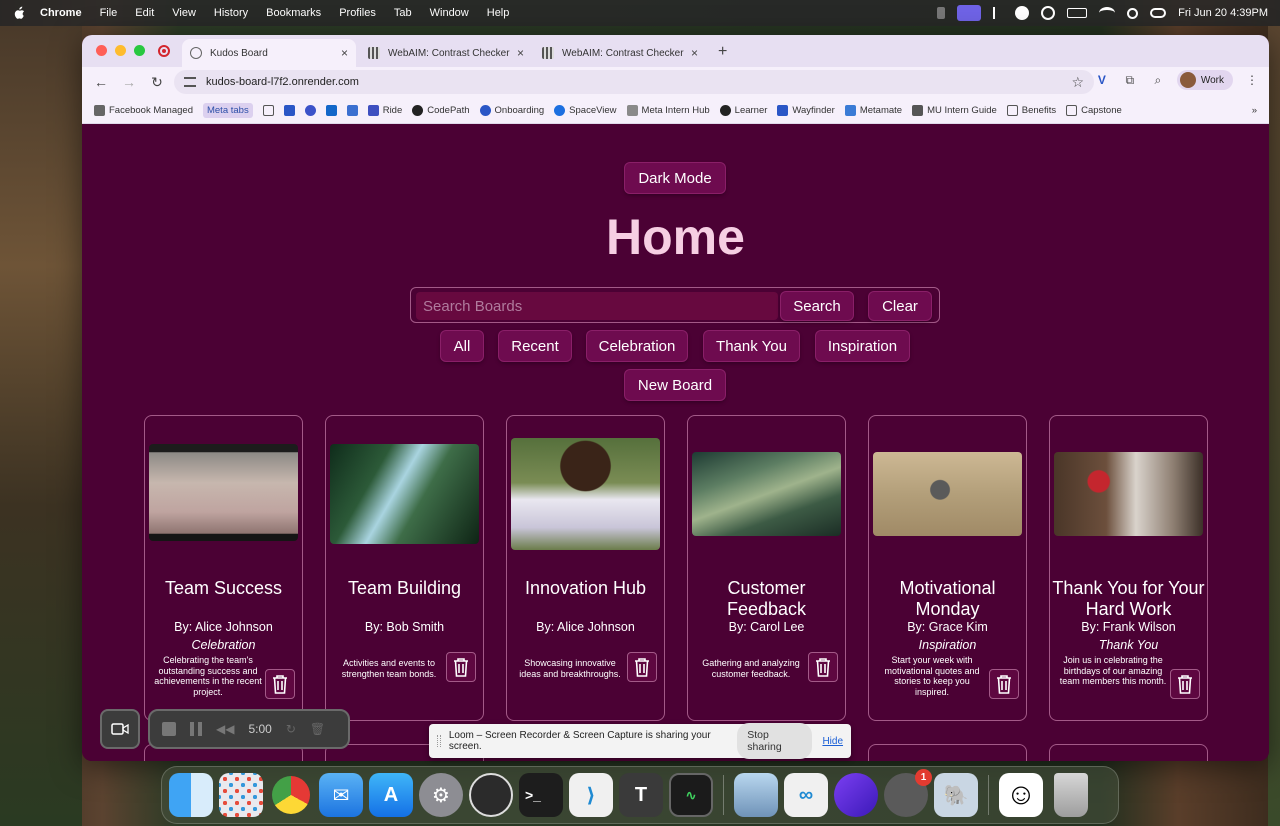  Describe the element at coordinates (449, 13) in the screenshot. I see `menu-window: Window` at that location.